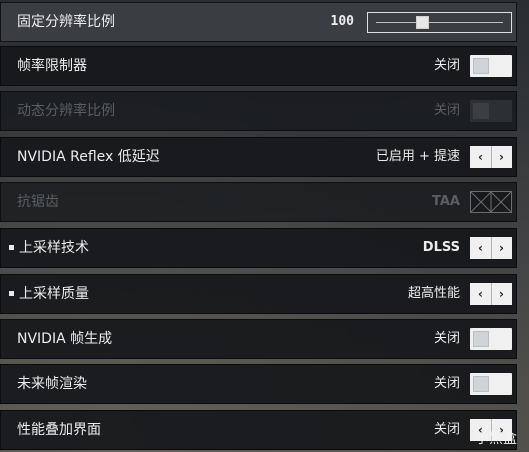 The image size is (529, 452). What do you see at coordinates (491, 111) in the screenshot?
I see `dynamic-resolution-toggle` at bounding box center [491, 111].